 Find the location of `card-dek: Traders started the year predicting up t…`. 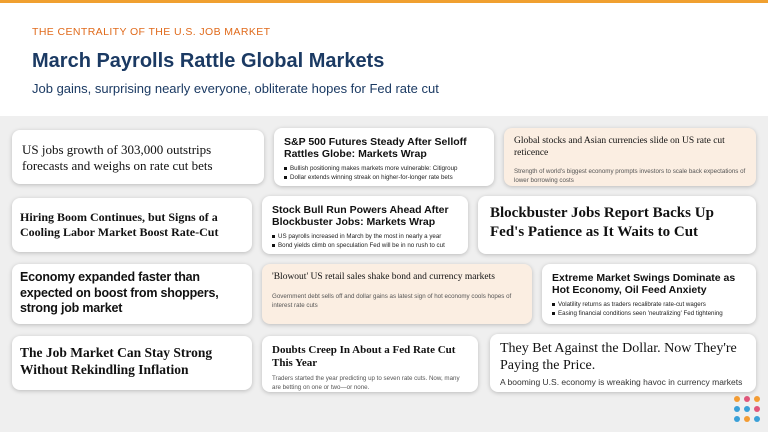

card-dek: Traders started the year predicting up t… is located at coordinates (366, 383).